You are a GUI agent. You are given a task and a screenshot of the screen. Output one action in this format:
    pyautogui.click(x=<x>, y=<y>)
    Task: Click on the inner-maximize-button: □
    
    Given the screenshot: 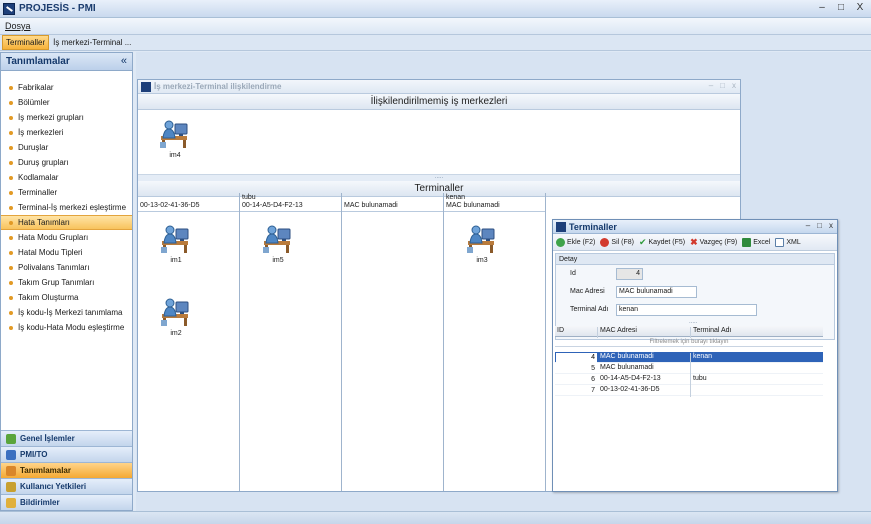 What is the action you would take?
    pyautogui.click(x=722, y=85)
    